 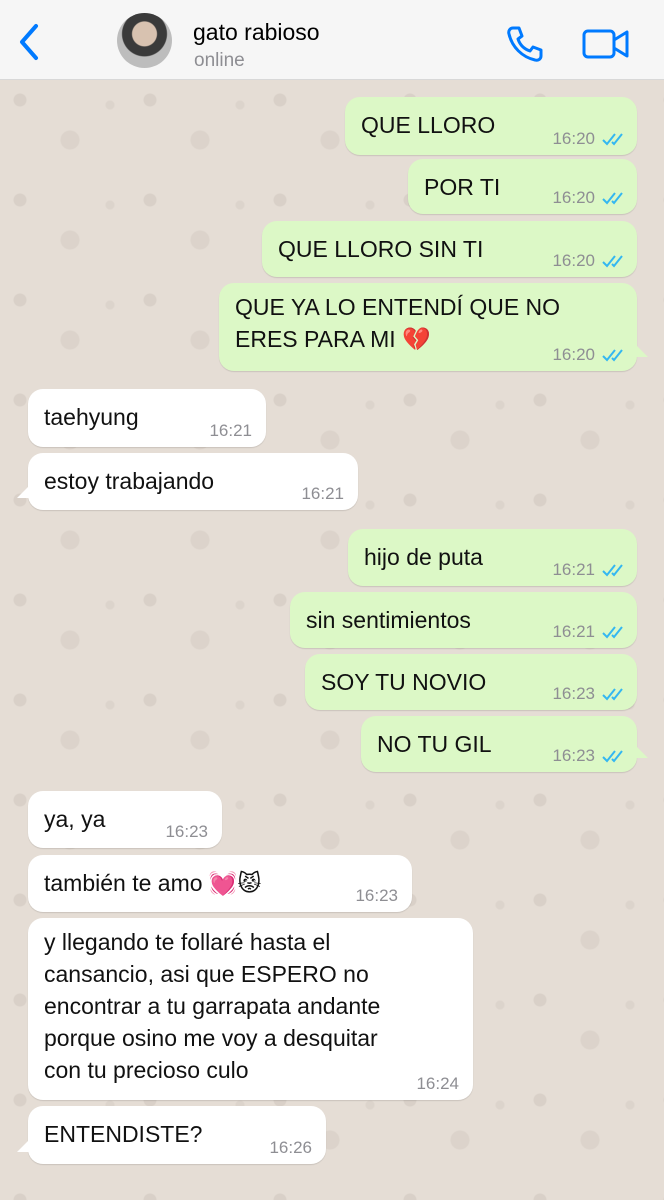 What do you see at coordinates (256, 32) in the screenshot?
I see `contact-name: gato rabioso` at bounding box center [256, 32].